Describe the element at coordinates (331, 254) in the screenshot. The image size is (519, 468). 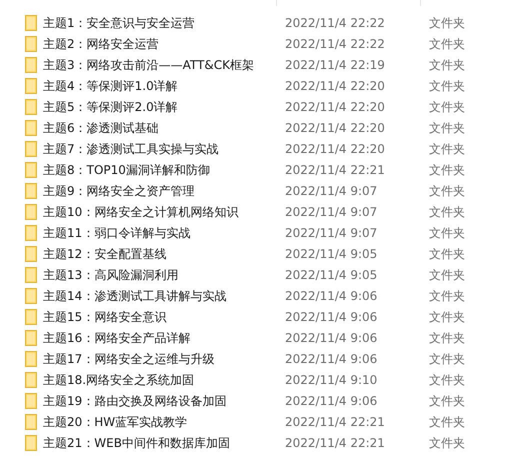
I see `modified-date: 2022/11/4 9:05` at that location.